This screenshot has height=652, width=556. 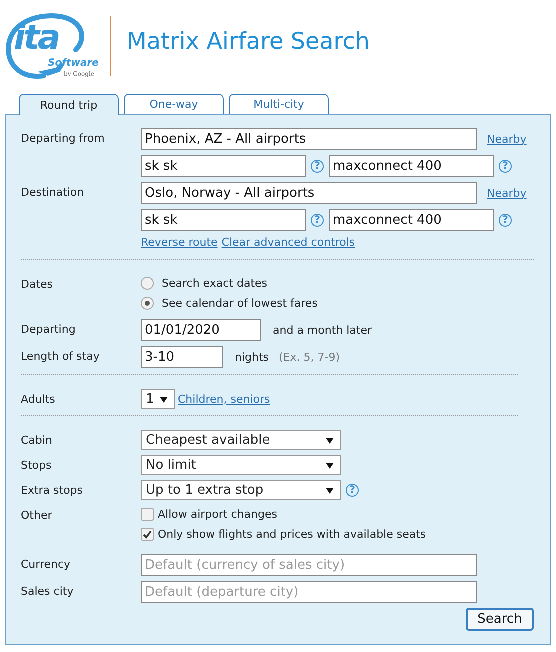 I want to click on date-field: 01/01/2020, so click(x=201, y=330).